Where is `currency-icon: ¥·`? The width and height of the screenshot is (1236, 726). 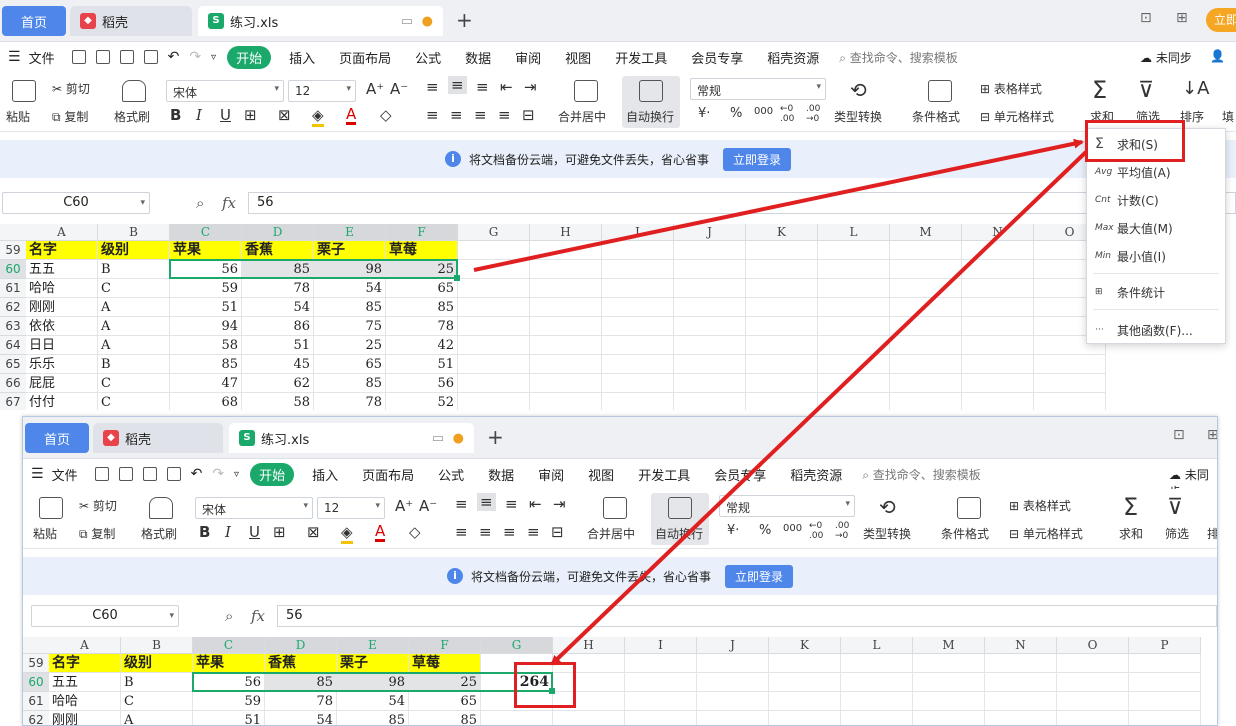
currency-icon: ¥· is located at coordinates (704, 113).